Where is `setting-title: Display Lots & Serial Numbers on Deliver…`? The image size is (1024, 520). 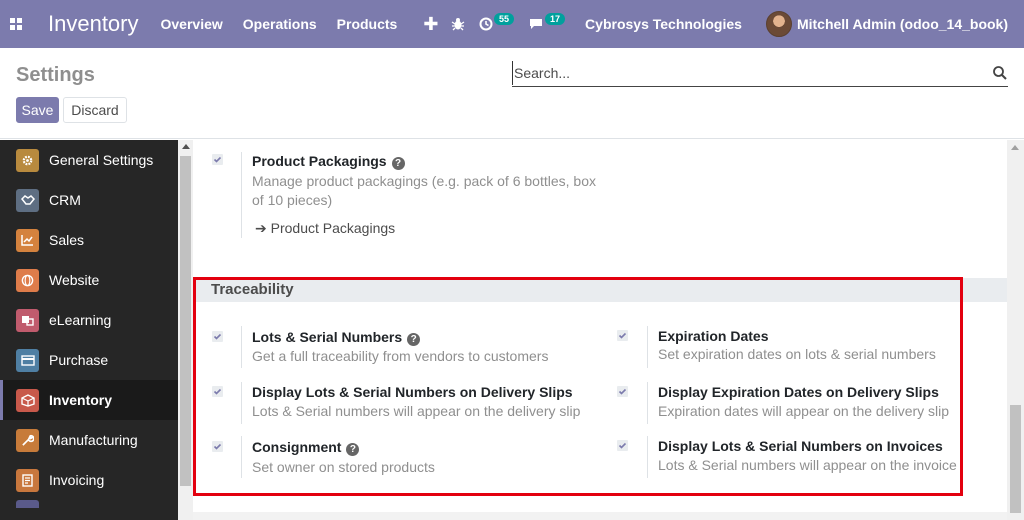 setting-title: Display Lots & Serial Numbers on Deliver… is located at coordinates (412, 392).